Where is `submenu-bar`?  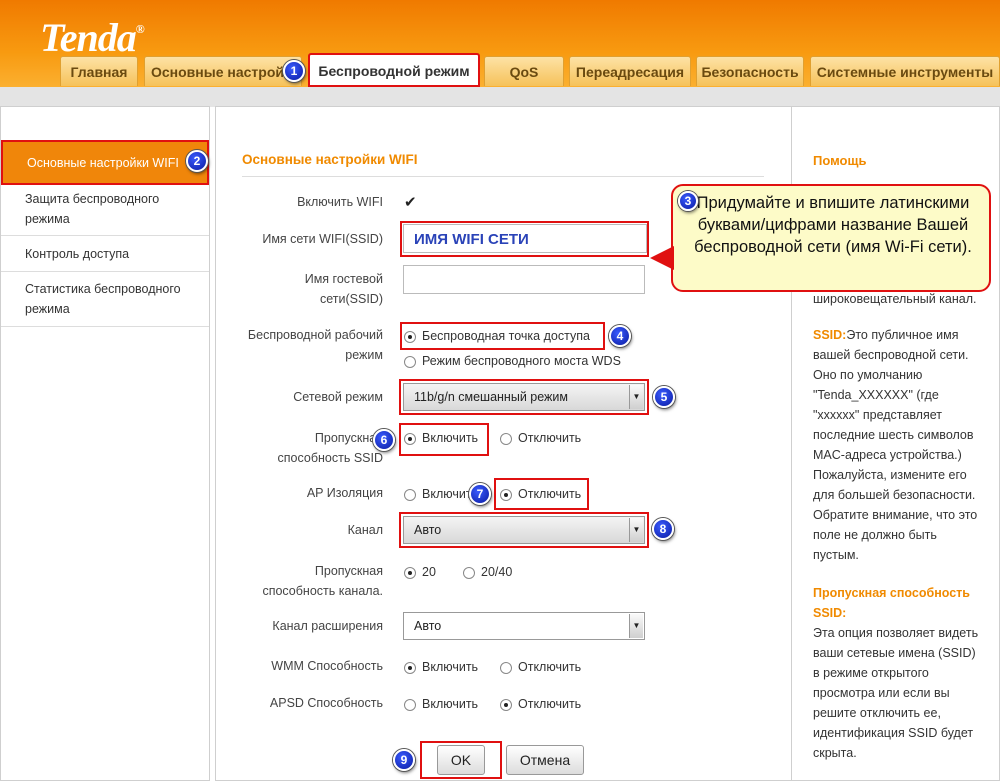 submenu-bar is located at coordinates (500, 97).